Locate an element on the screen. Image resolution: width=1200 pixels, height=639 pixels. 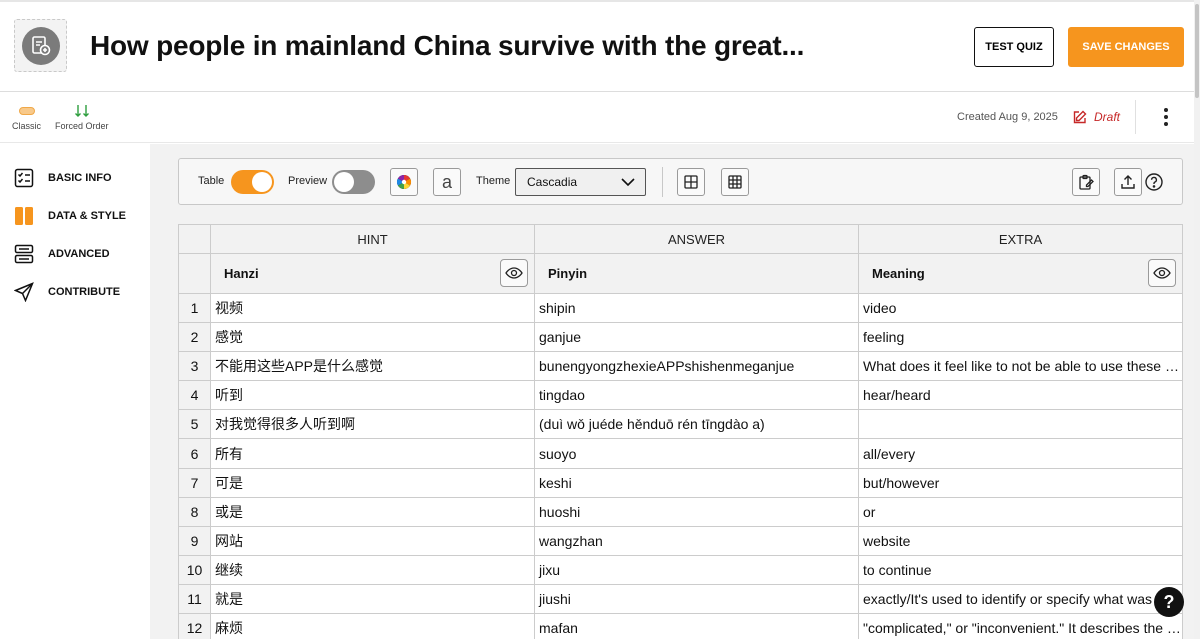
answer-cell: jixu is located at coordinates (696, 569).